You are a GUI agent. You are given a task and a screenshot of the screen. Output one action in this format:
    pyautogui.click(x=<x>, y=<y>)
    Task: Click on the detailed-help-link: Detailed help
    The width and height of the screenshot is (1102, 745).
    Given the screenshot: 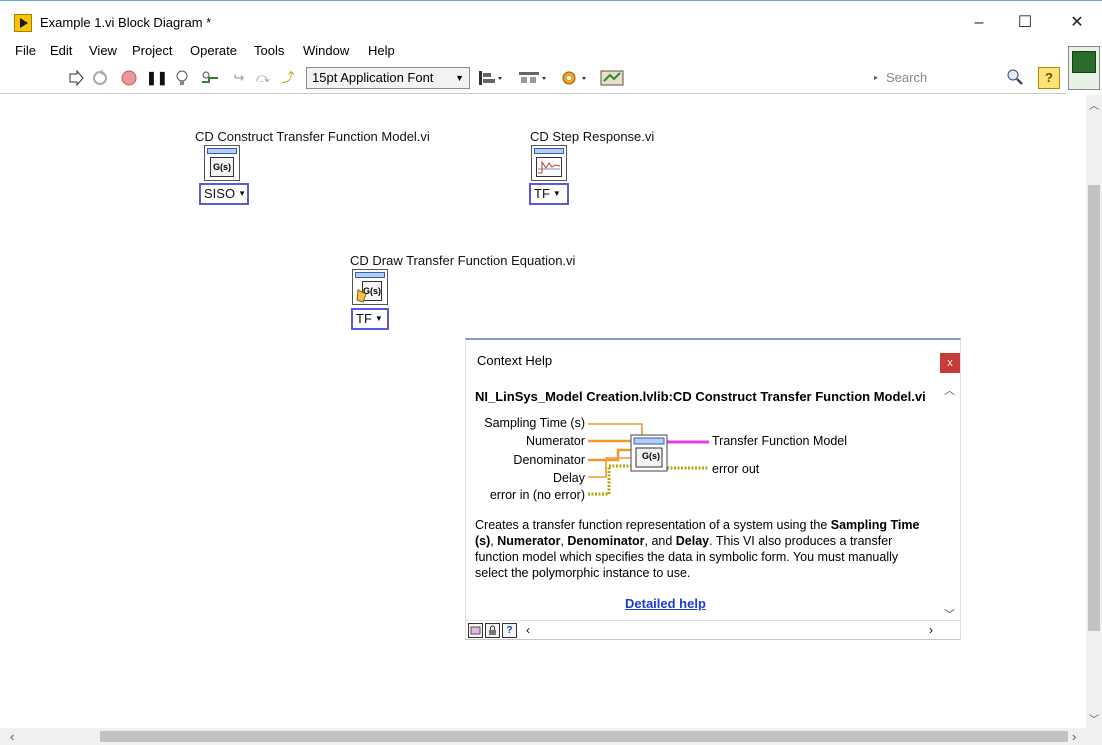 What is the action you would take?
    pyautogui.click(x=665, y=603)
    